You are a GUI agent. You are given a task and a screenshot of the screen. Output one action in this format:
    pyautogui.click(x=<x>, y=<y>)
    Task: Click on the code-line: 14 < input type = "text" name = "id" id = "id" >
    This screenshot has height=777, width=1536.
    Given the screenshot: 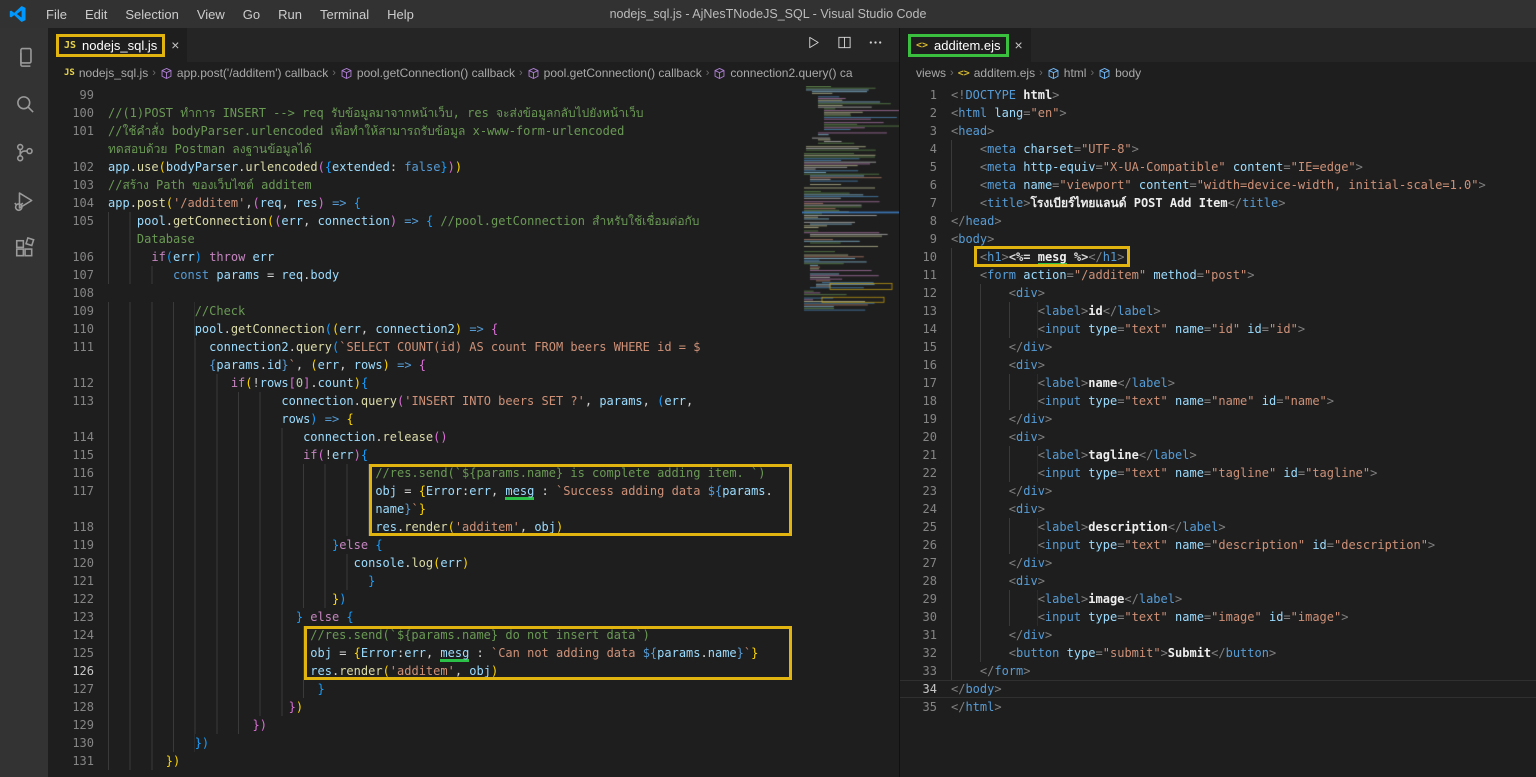 What is the action you would take?
    pyautogui.click(x=1218, y=329)
    